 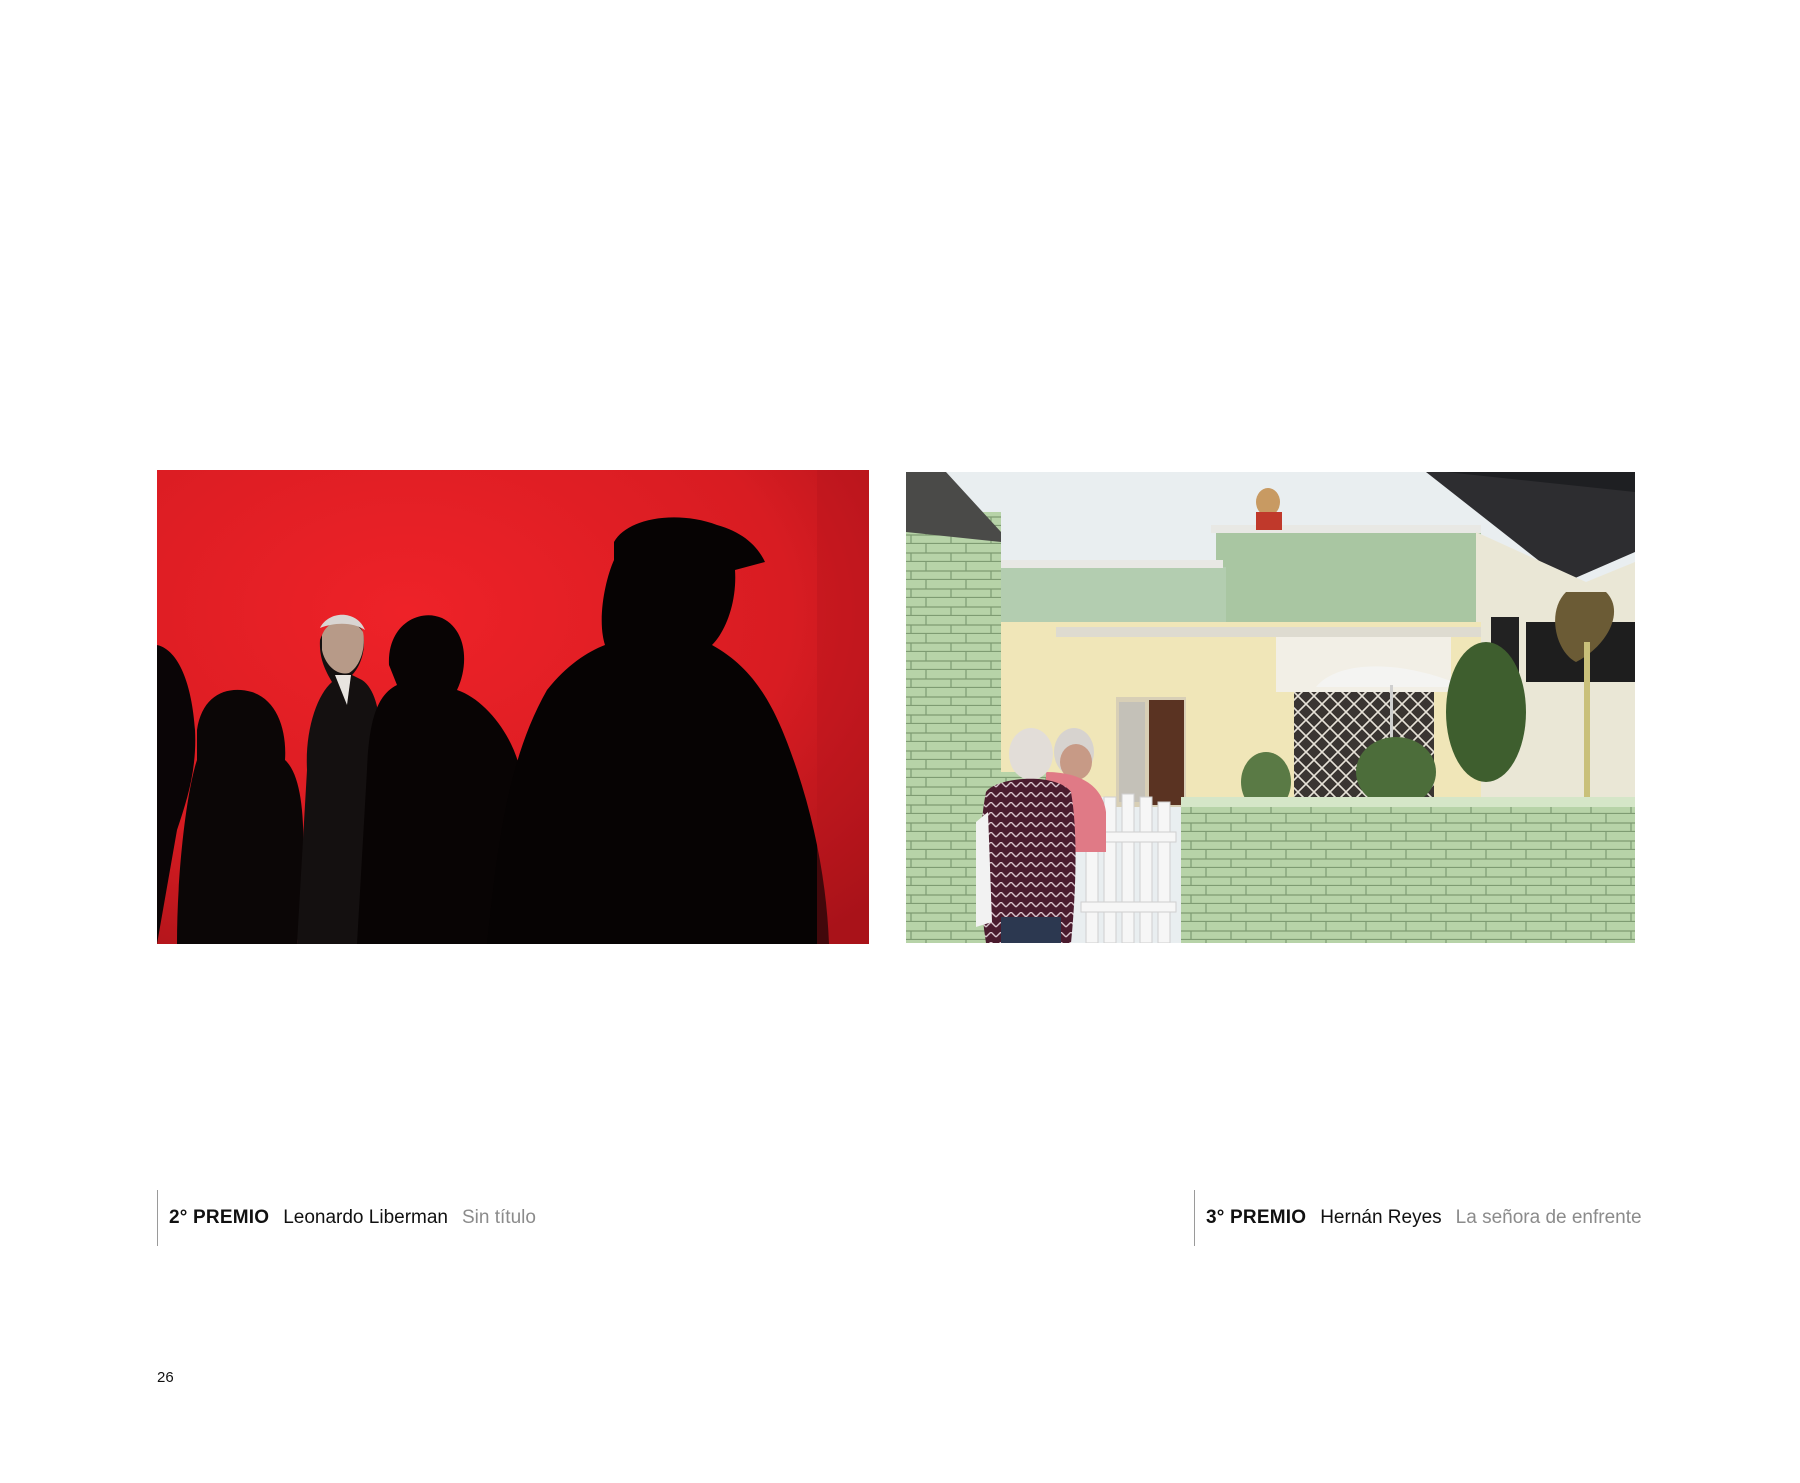 I want to click on photo-silhouettes-image, so click(x=513, y=707).